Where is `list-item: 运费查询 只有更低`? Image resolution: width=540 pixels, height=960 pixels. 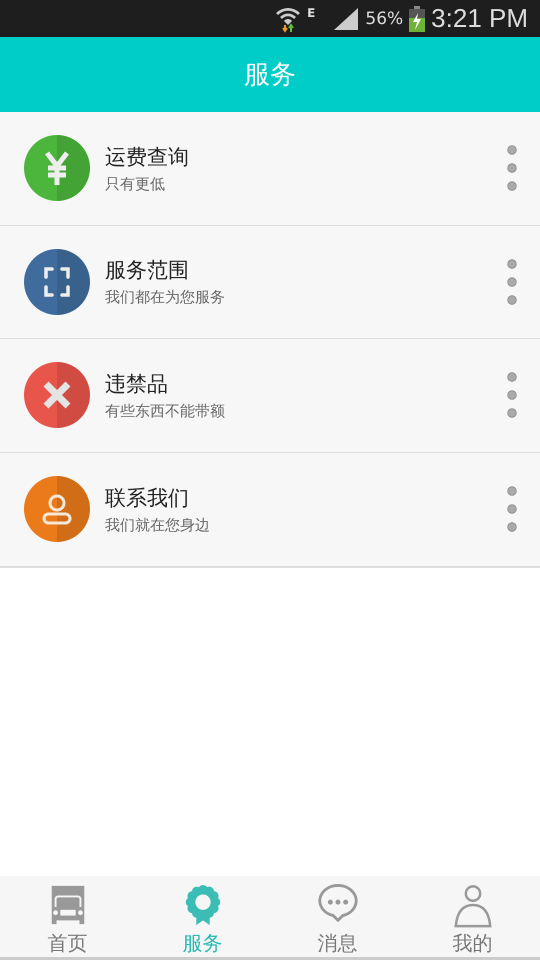 list-item: 运费查询 只有更低 is located at coordinates (270, 169).